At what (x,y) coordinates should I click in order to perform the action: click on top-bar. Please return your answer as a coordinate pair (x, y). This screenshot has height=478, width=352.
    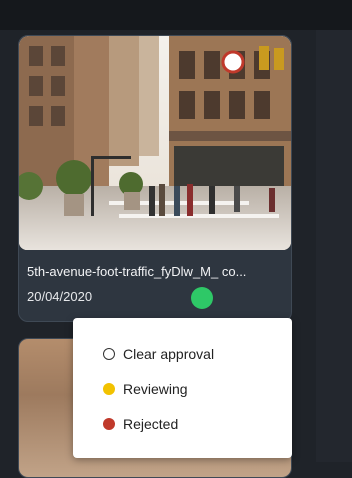
    Looking at the image, I should click on (176, 15).